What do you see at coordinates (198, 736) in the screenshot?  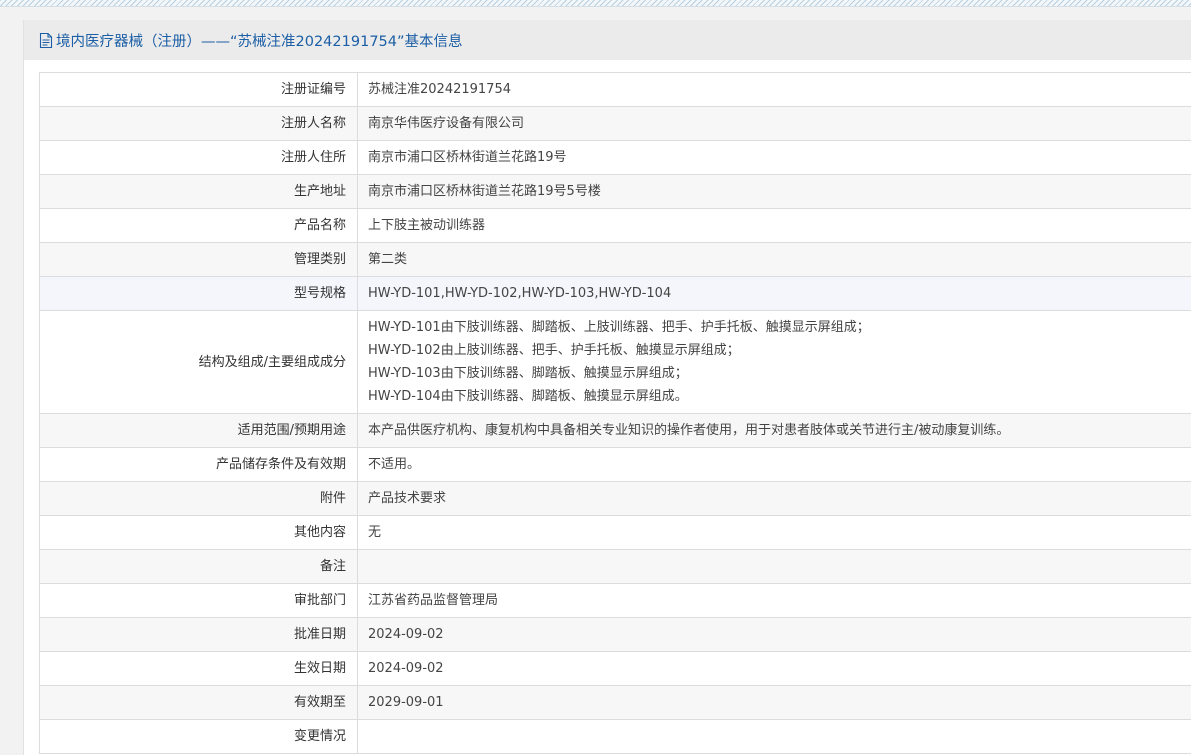 I see `row-label: 变更情况` at bounding box center [198, 736].